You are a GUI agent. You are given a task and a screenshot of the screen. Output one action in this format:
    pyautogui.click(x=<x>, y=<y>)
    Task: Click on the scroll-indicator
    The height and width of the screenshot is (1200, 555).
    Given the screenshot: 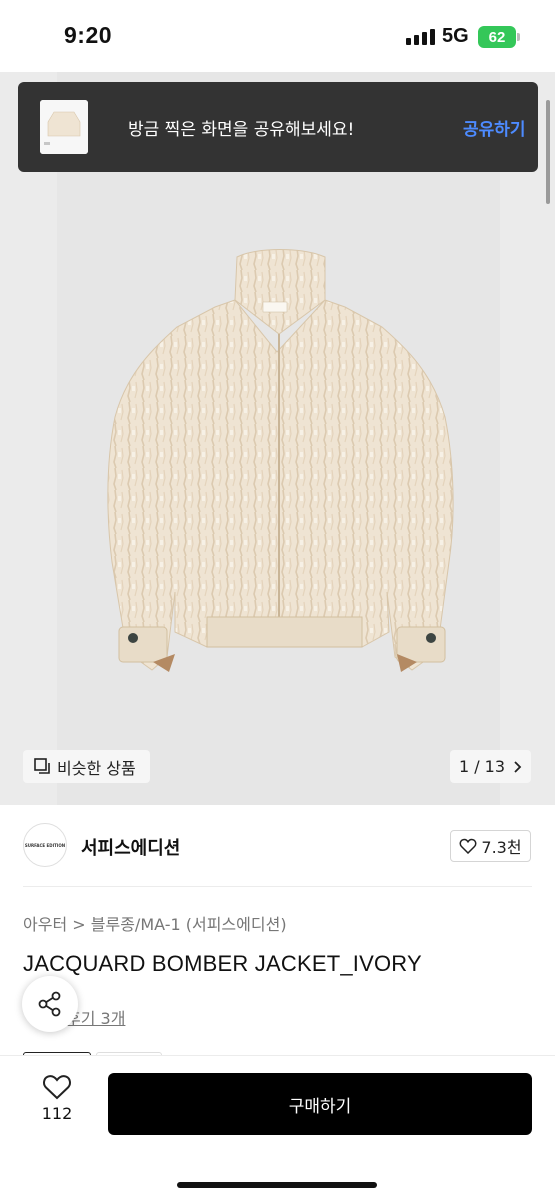 What is the action you would take?
    pyautogui.click(x=548, y=152)
    